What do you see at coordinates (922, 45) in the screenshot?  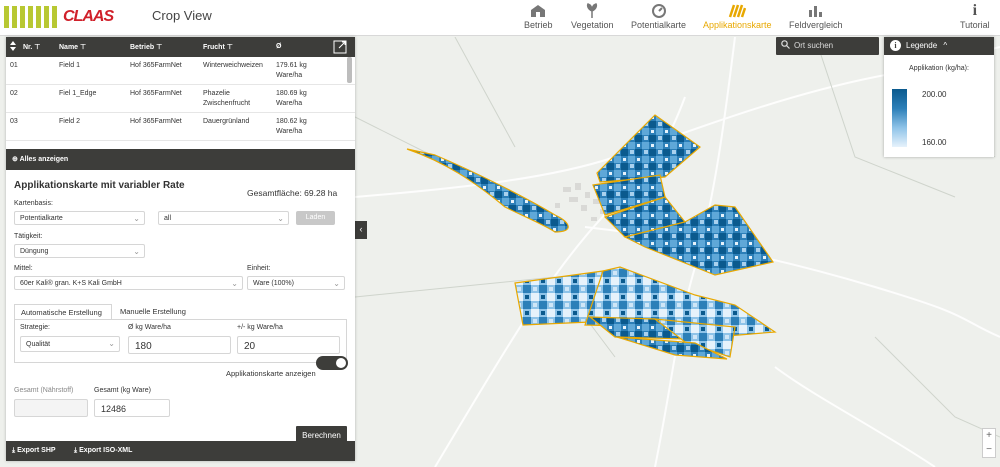 I see `legend-title: Legende` at bounding box center [922, 45].